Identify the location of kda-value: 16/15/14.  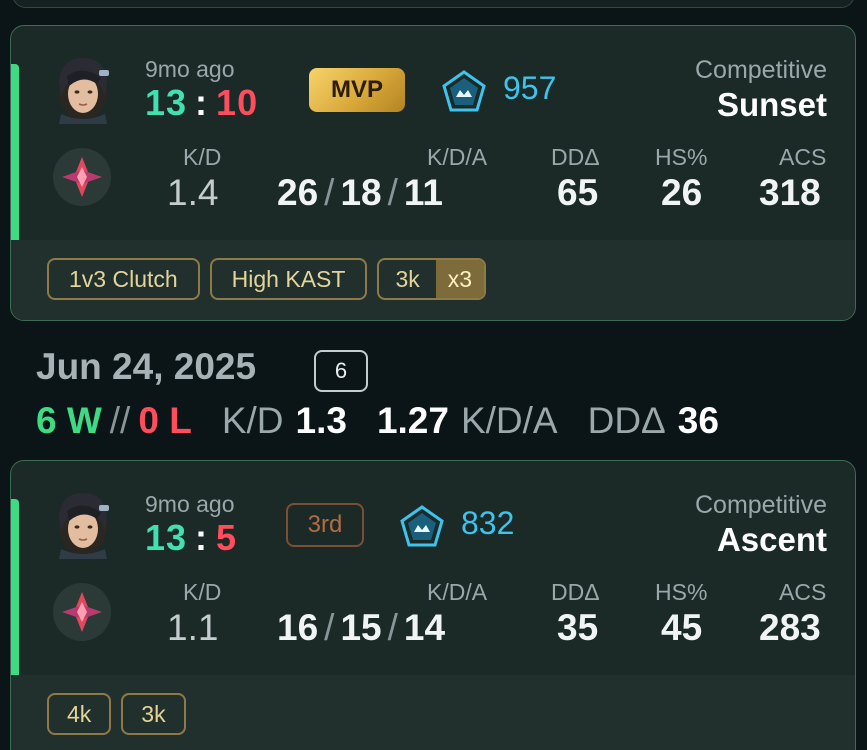
(361, 628).